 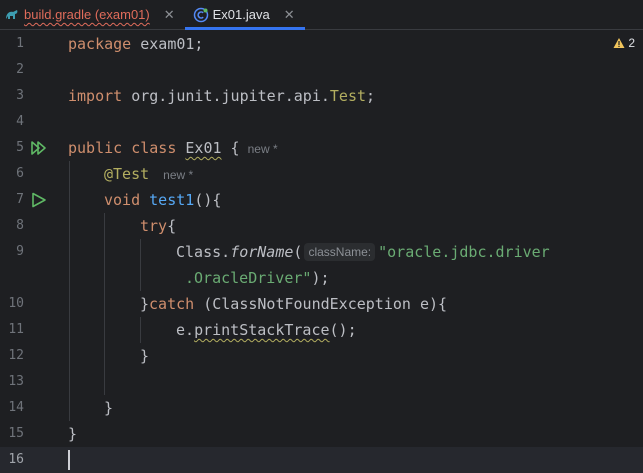 What do you see at coordinates (20, 121) in the screenshot?
I see `line-number: 4` at bounding box center [20, 121].